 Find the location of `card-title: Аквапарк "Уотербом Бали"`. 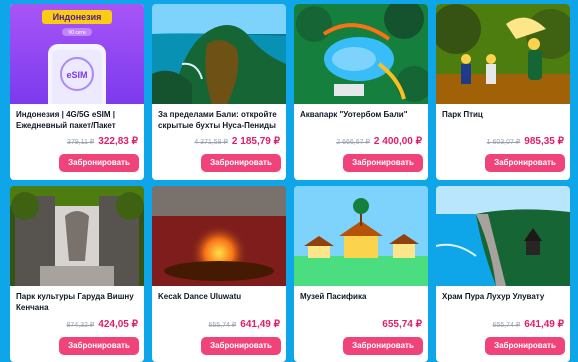

card-title: Аквапарк "Уотербом Бали" is located at coordinates (362, 114).